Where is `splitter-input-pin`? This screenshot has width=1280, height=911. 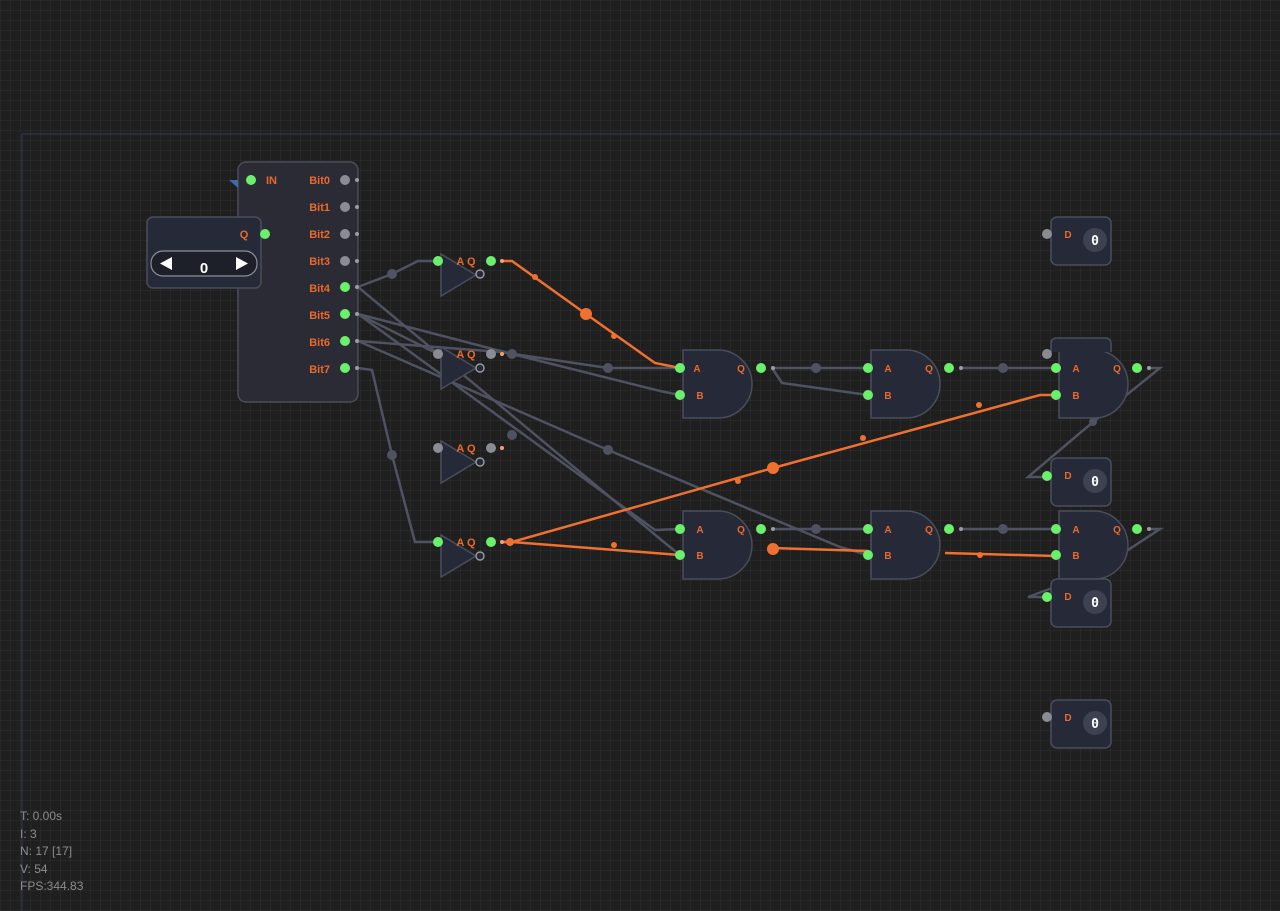
splitter-input-pin is located at coordinates (251, 180).